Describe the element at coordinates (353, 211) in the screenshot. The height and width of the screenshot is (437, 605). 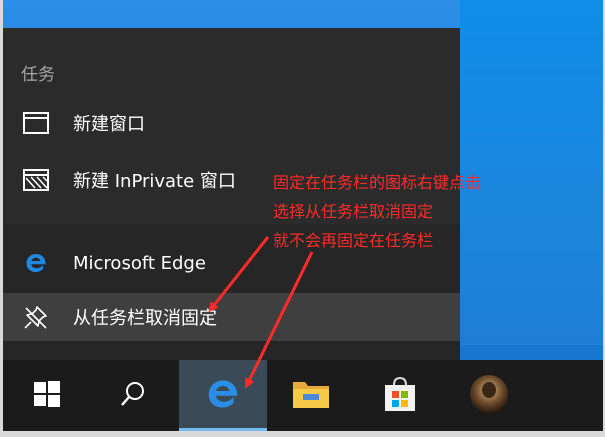
I see `annotation-line-2: 选择从任务栏取消固定` at that location.